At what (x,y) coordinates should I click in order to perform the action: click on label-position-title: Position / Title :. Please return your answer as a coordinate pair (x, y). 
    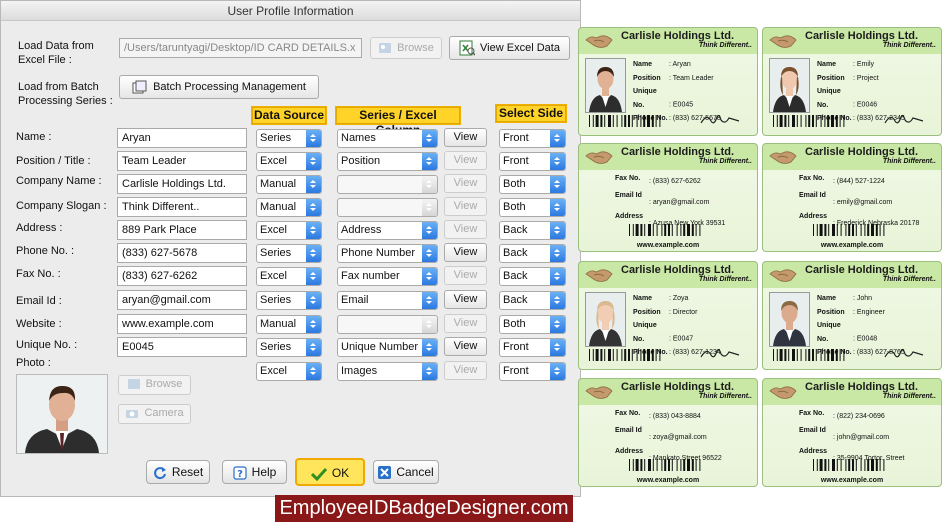
    Looking at the image, I should click on (53, 161).